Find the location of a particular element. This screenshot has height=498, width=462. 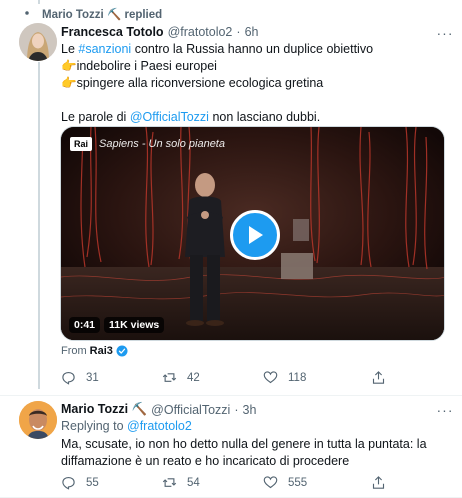

retweet-count: 54 is located at coordinates (193, 482).